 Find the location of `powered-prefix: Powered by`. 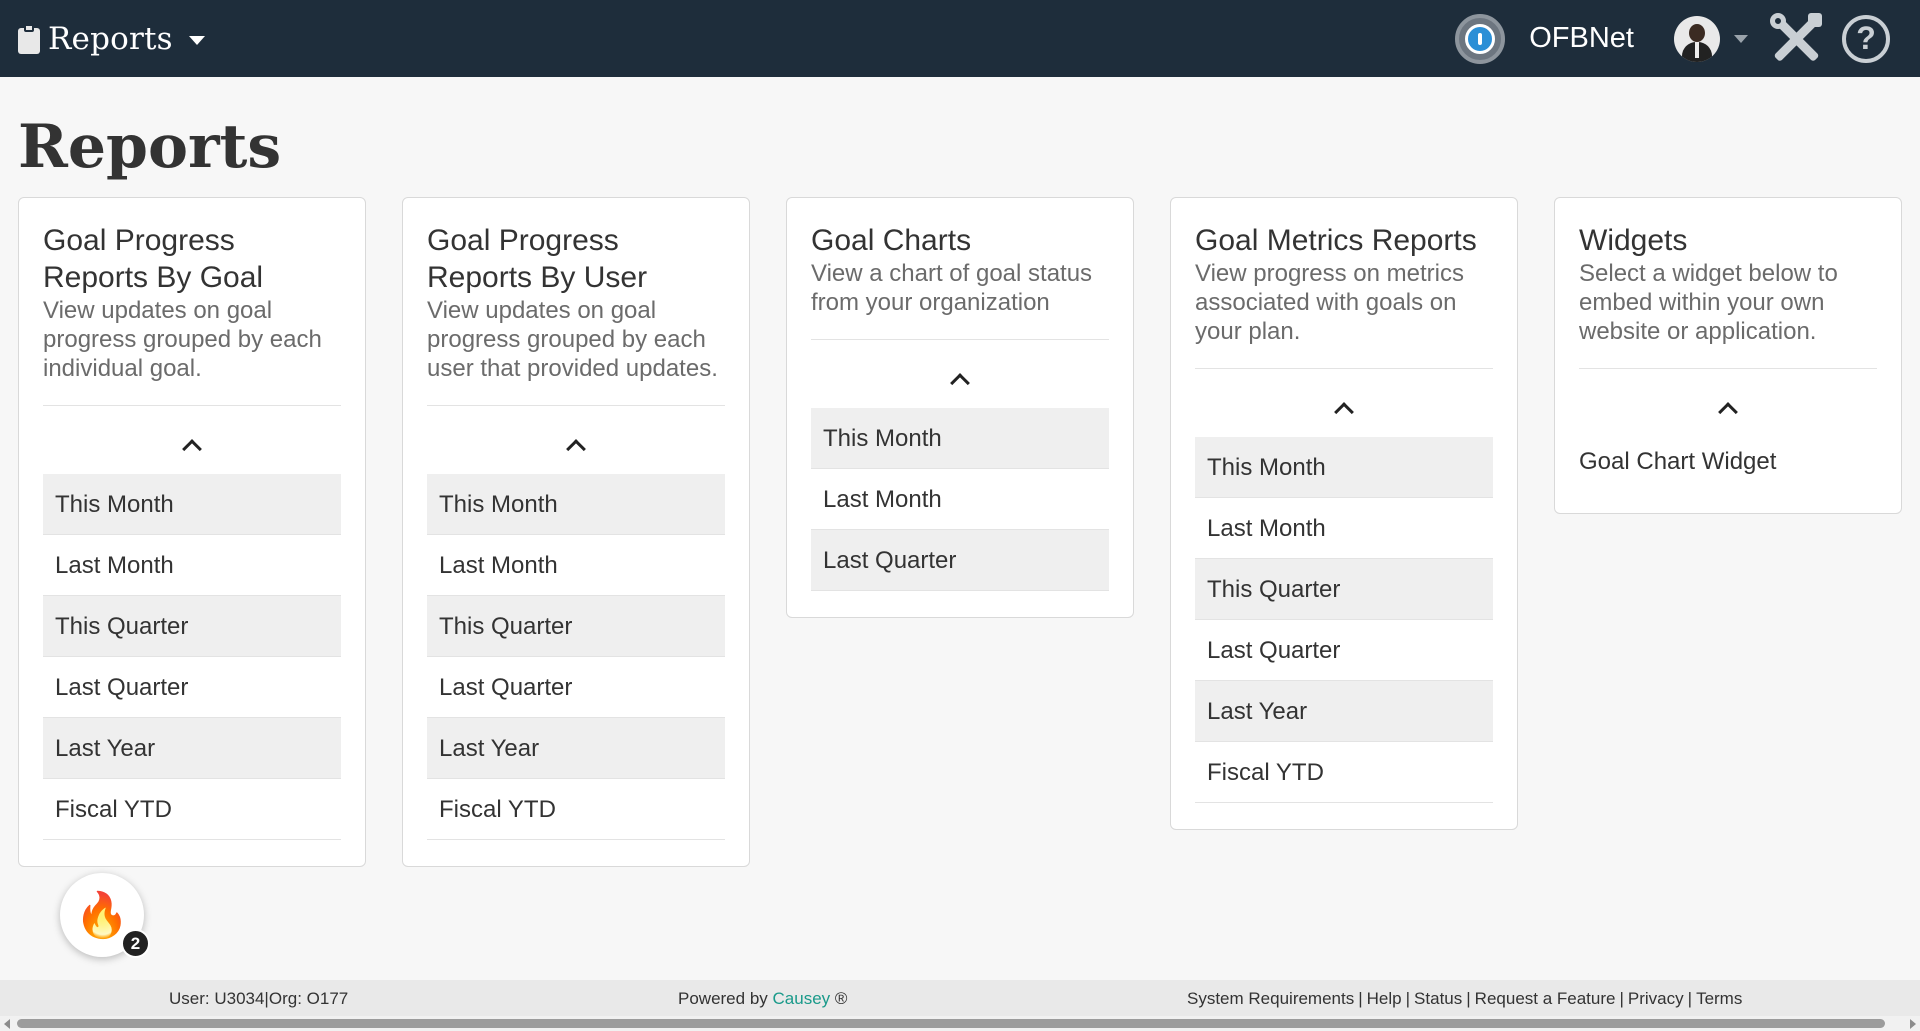

powered-prefix: Powered by is located at coordinates (723, 998).